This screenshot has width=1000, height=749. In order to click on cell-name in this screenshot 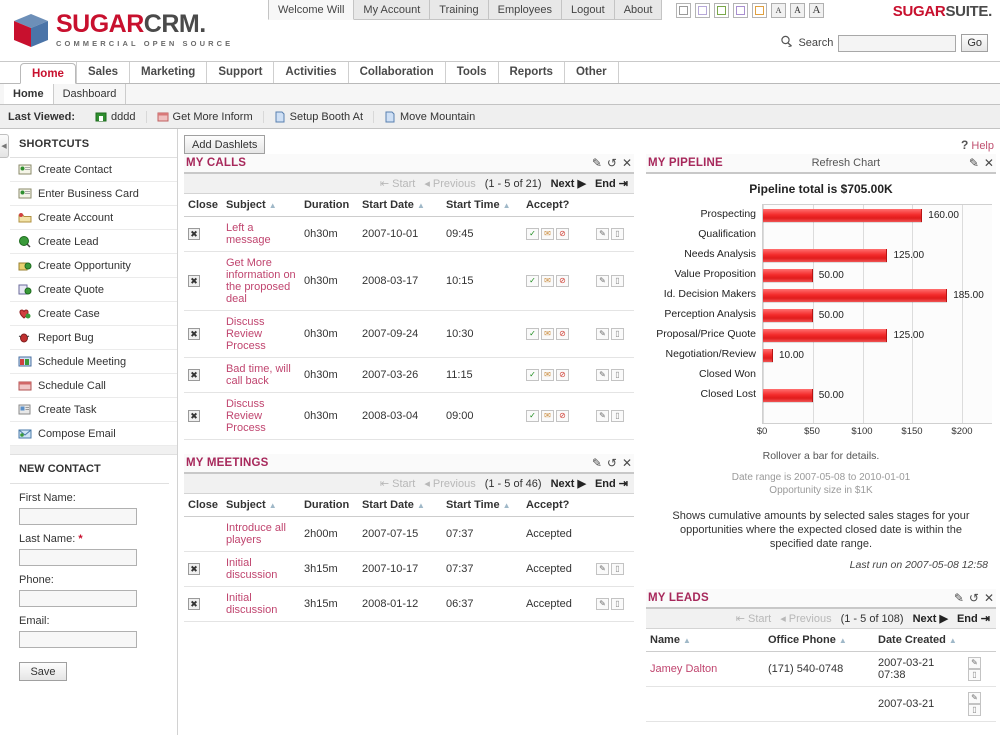, I will do `click(705, 704)`.